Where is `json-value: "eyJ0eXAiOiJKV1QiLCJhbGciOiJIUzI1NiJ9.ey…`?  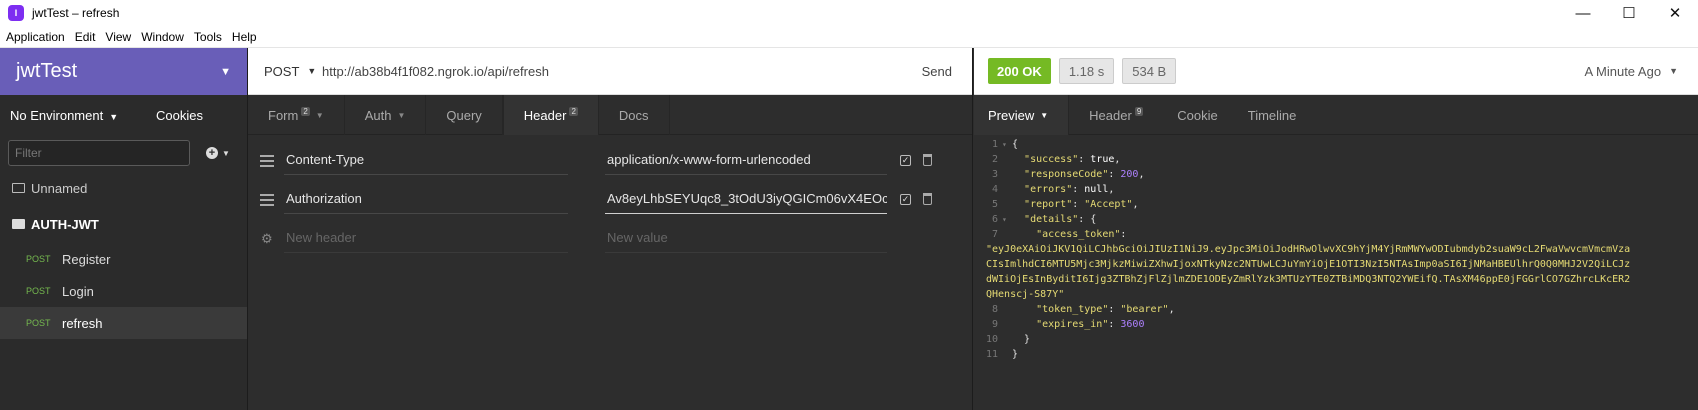 json-value: "eyJ0eXAiOiJKV1QiLCJhbGciOiJIUzI1NiJ9.ey… is located at coordinates (1308, 272).